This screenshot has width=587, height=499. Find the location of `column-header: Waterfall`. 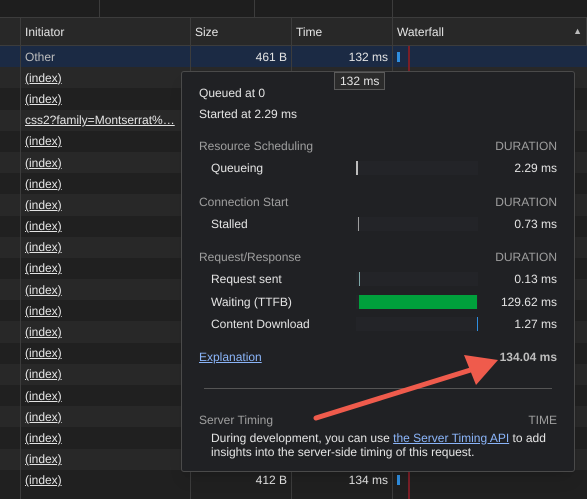

column-header: Waterfall is located at coordinates (420, 31).